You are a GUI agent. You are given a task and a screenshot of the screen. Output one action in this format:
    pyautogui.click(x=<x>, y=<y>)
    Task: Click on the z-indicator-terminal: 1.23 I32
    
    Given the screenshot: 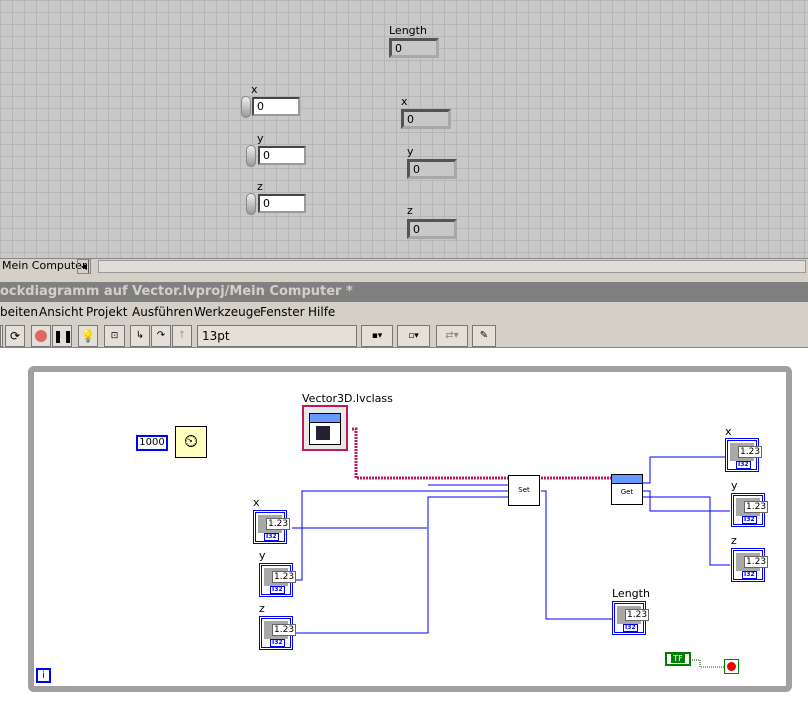 What is the action you would take?
    pyautogui.click(x=750, y=565)
    